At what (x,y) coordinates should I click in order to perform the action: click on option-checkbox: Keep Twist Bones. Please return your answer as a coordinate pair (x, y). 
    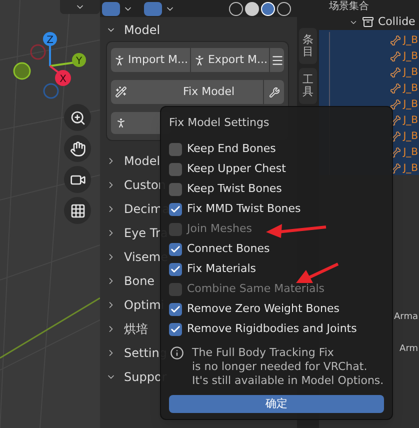
    Looking at the image, I should click on (276, 190).